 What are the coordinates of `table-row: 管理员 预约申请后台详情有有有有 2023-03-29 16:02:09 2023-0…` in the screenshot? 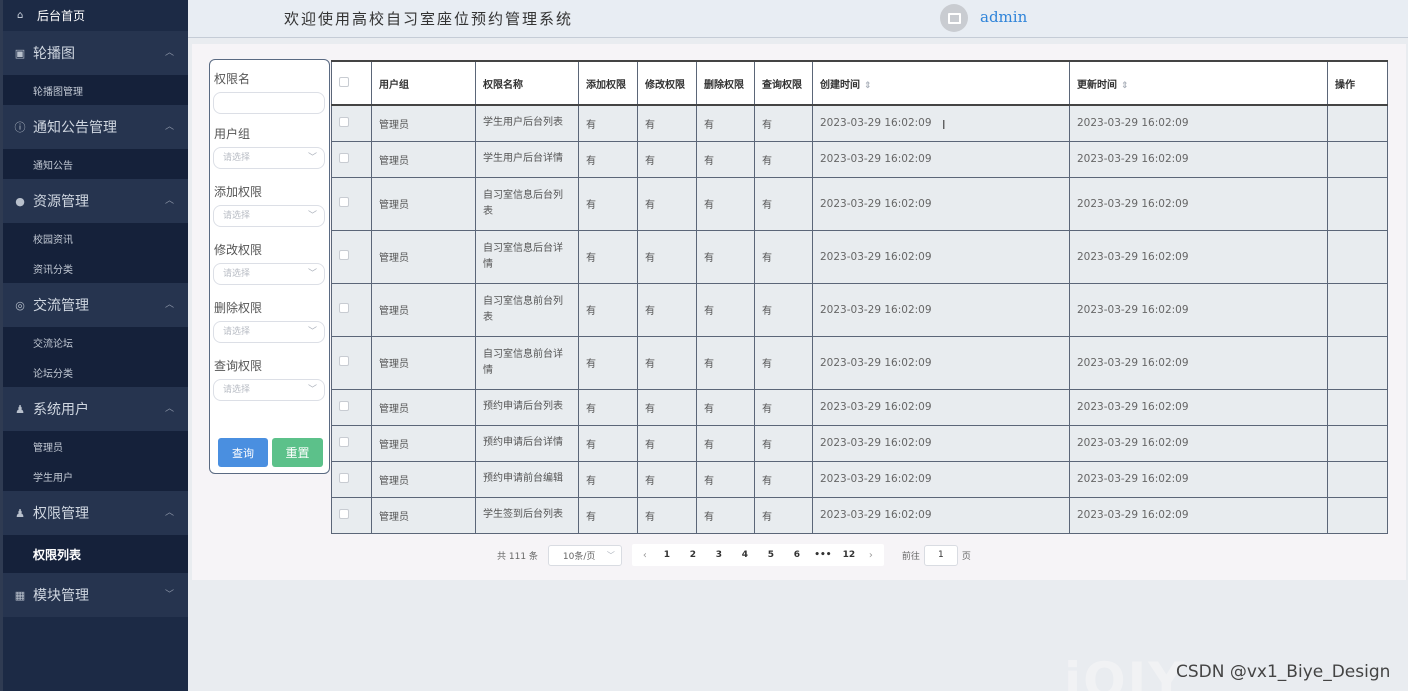 It's located at (859, 443).